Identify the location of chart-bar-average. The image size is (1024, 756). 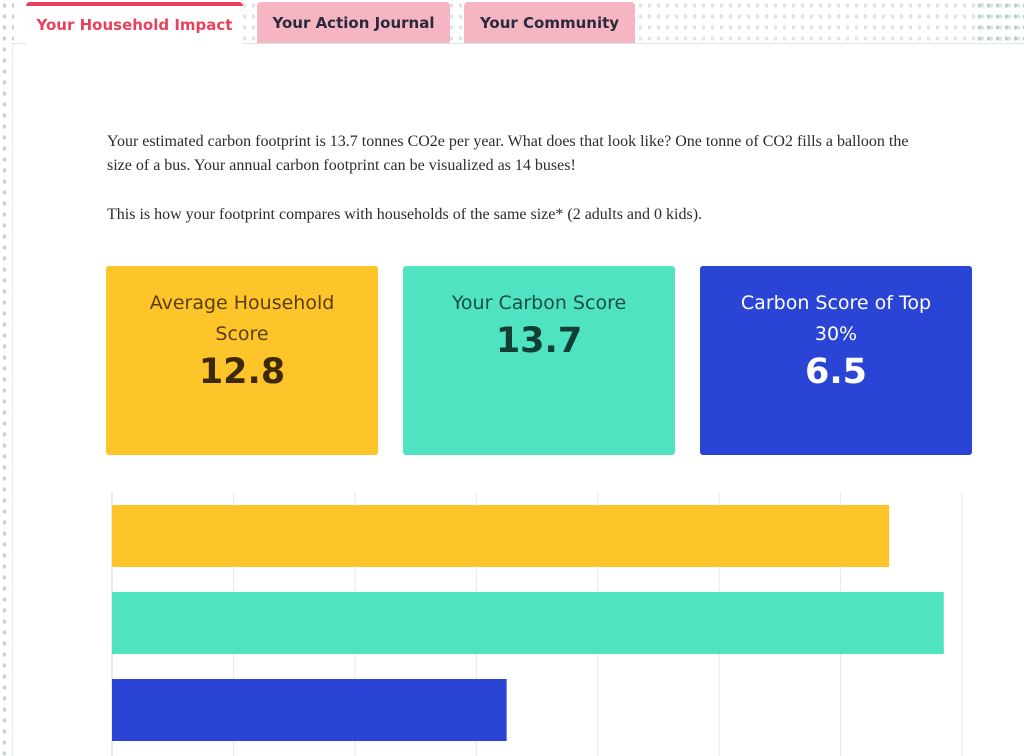
(501, 536).